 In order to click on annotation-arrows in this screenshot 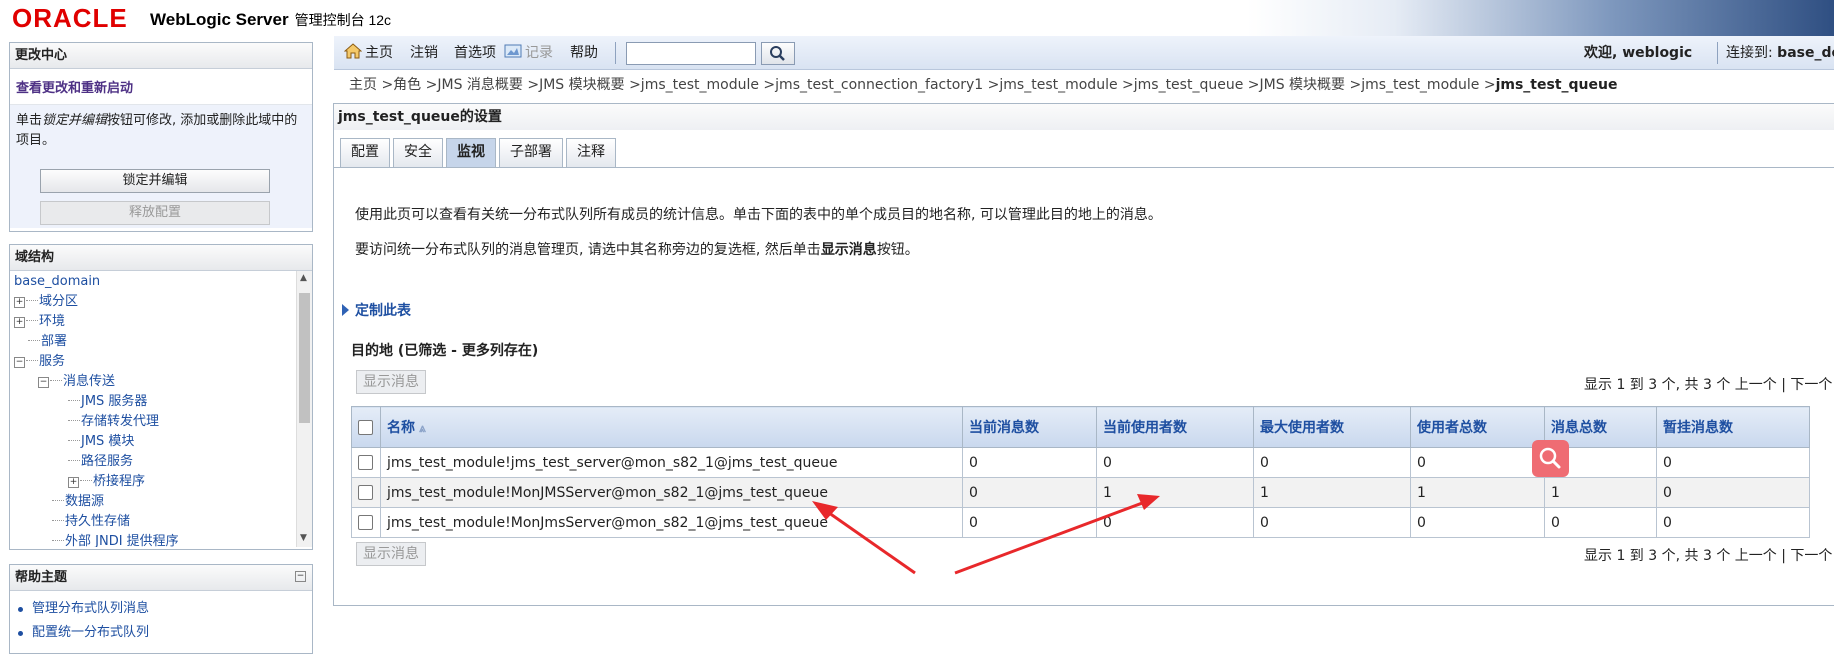, I will do `click(986, 534)`.